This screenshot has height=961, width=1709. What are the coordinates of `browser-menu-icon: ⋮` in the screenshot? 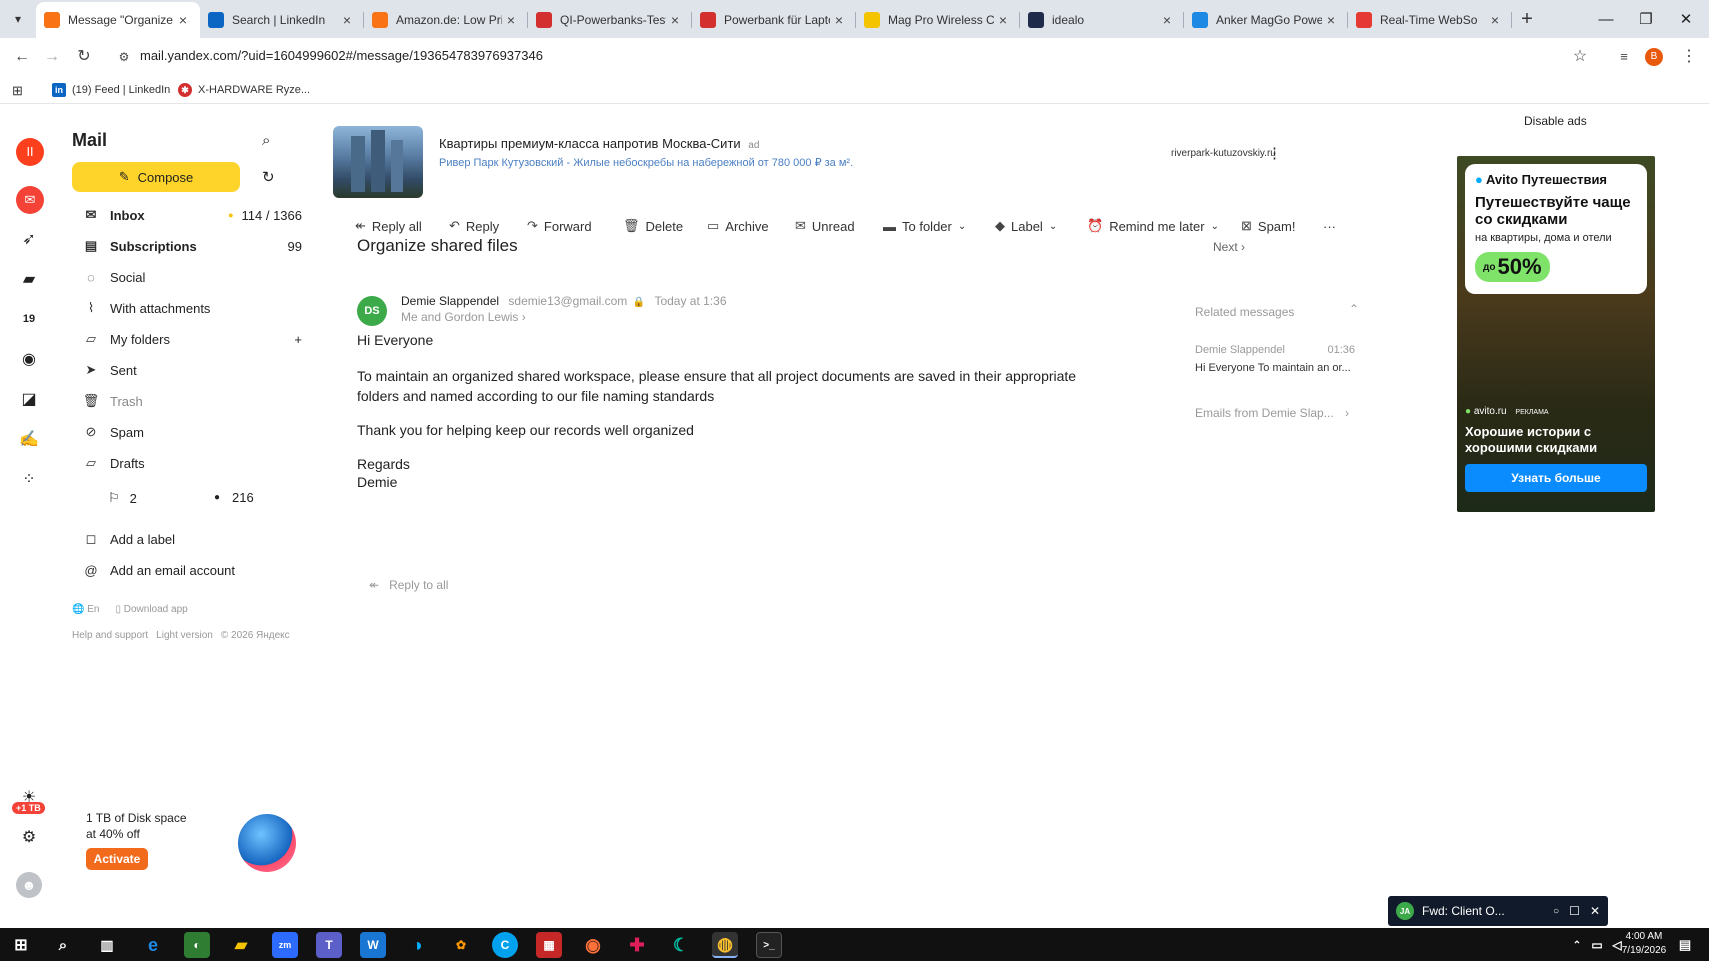 It's located at (1689, 57).